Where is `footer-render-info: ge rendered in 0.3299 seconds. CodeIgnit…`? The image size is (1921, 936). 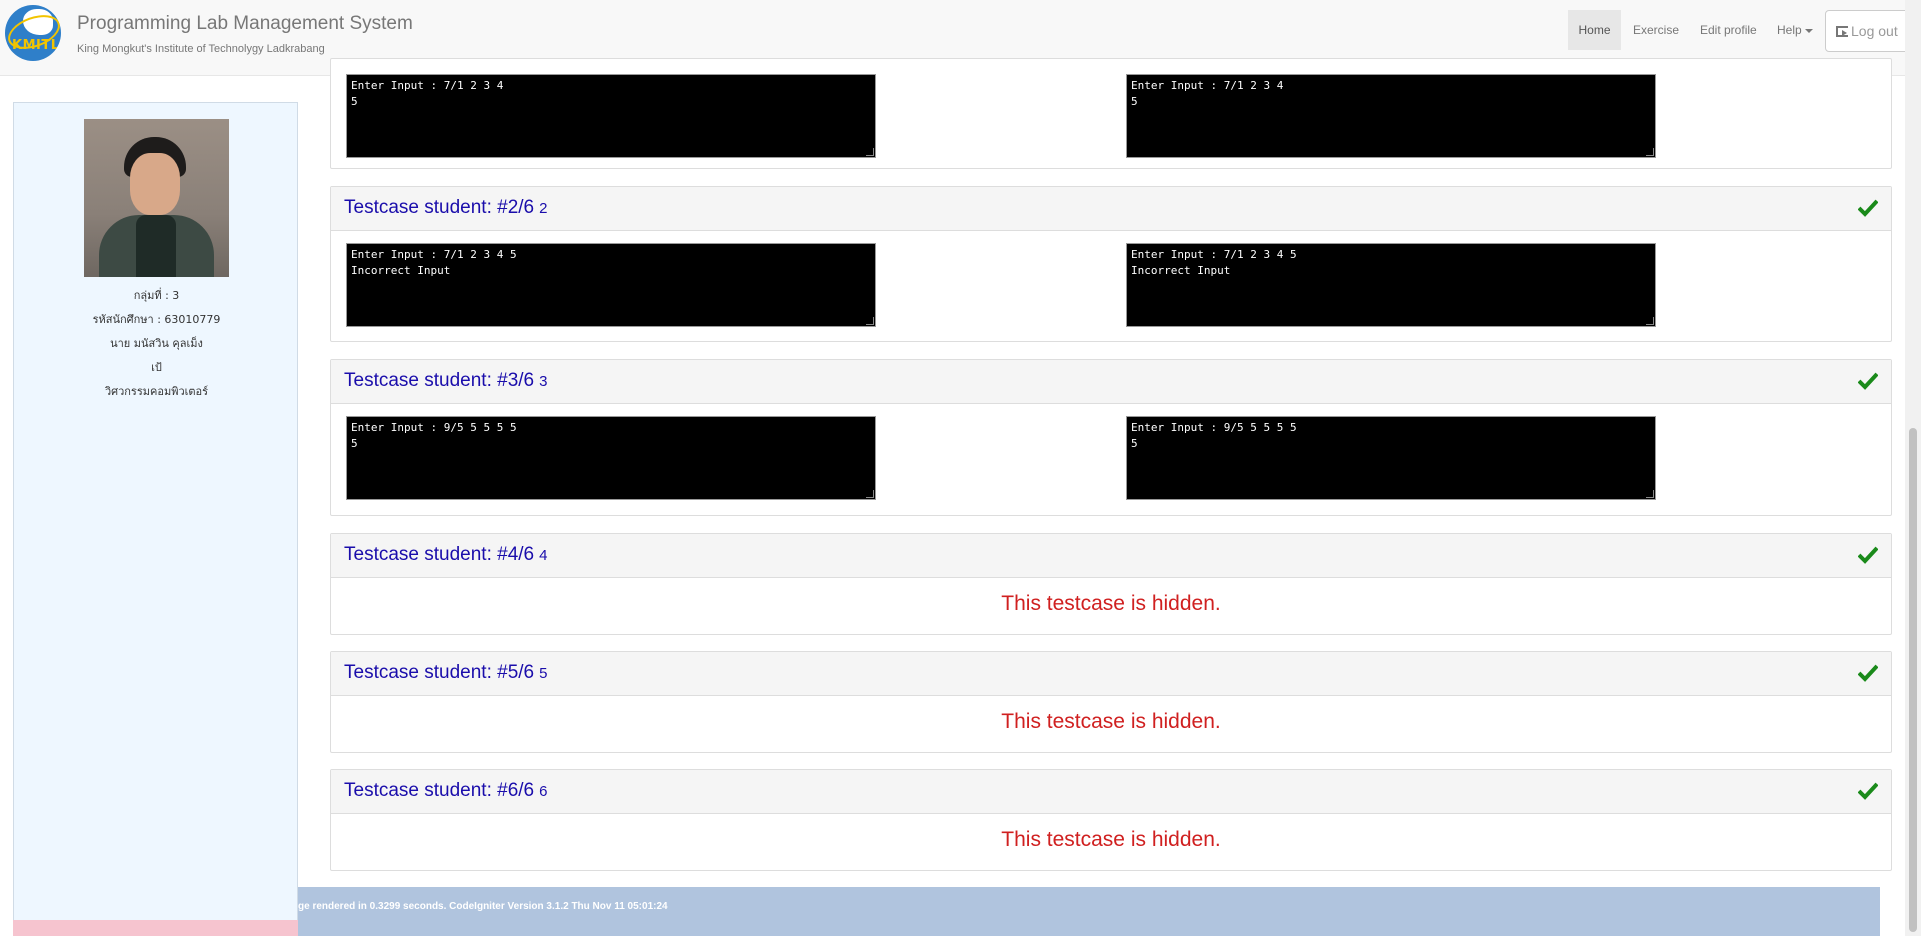
footer-render-info: ge rendered in 0.3299 seconds. CodeIgnit… is located at coordinates (483, 906).